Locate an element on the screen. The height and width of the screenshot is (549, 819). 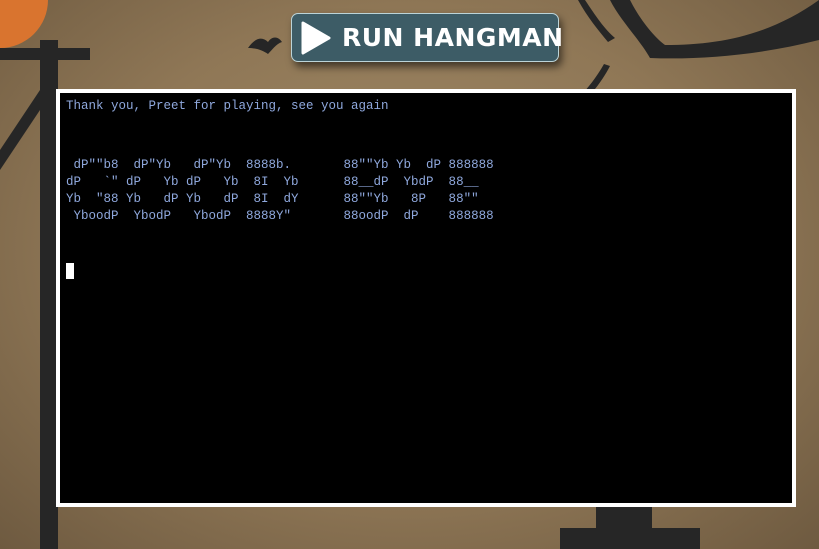
gallows-beam is located at coordinates (45, 54).